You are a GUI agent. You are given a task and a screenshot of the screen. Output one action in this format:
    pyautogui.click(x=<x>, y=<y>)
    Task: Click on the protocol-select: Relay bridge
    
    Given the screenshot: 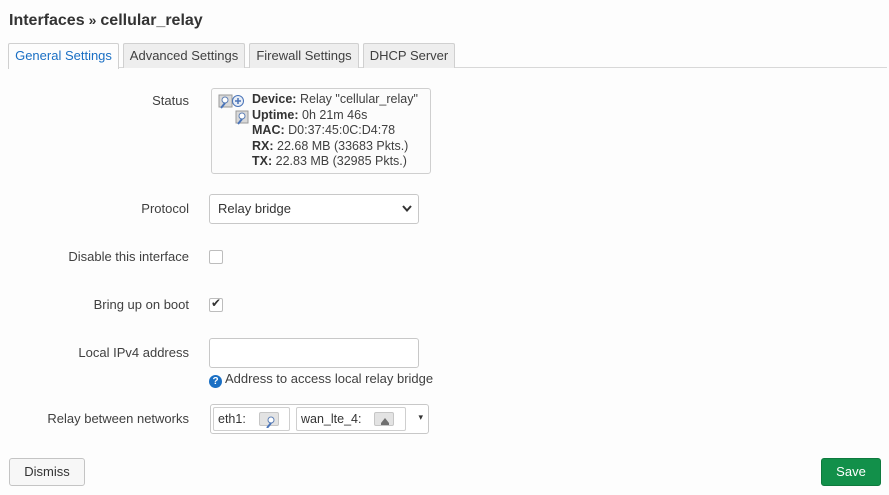 What is the action you would take?
    pyautogui.click(x=314, y=209)
    